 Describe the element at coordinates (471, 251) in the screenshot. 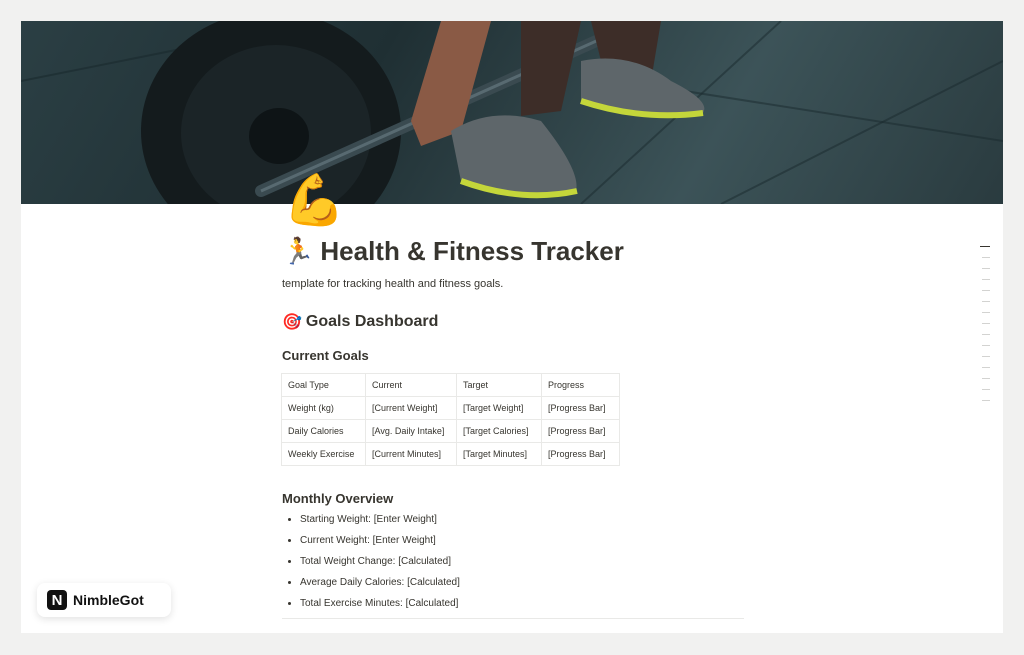

I see `page-title: Health & Fitness Tracker` at that location.